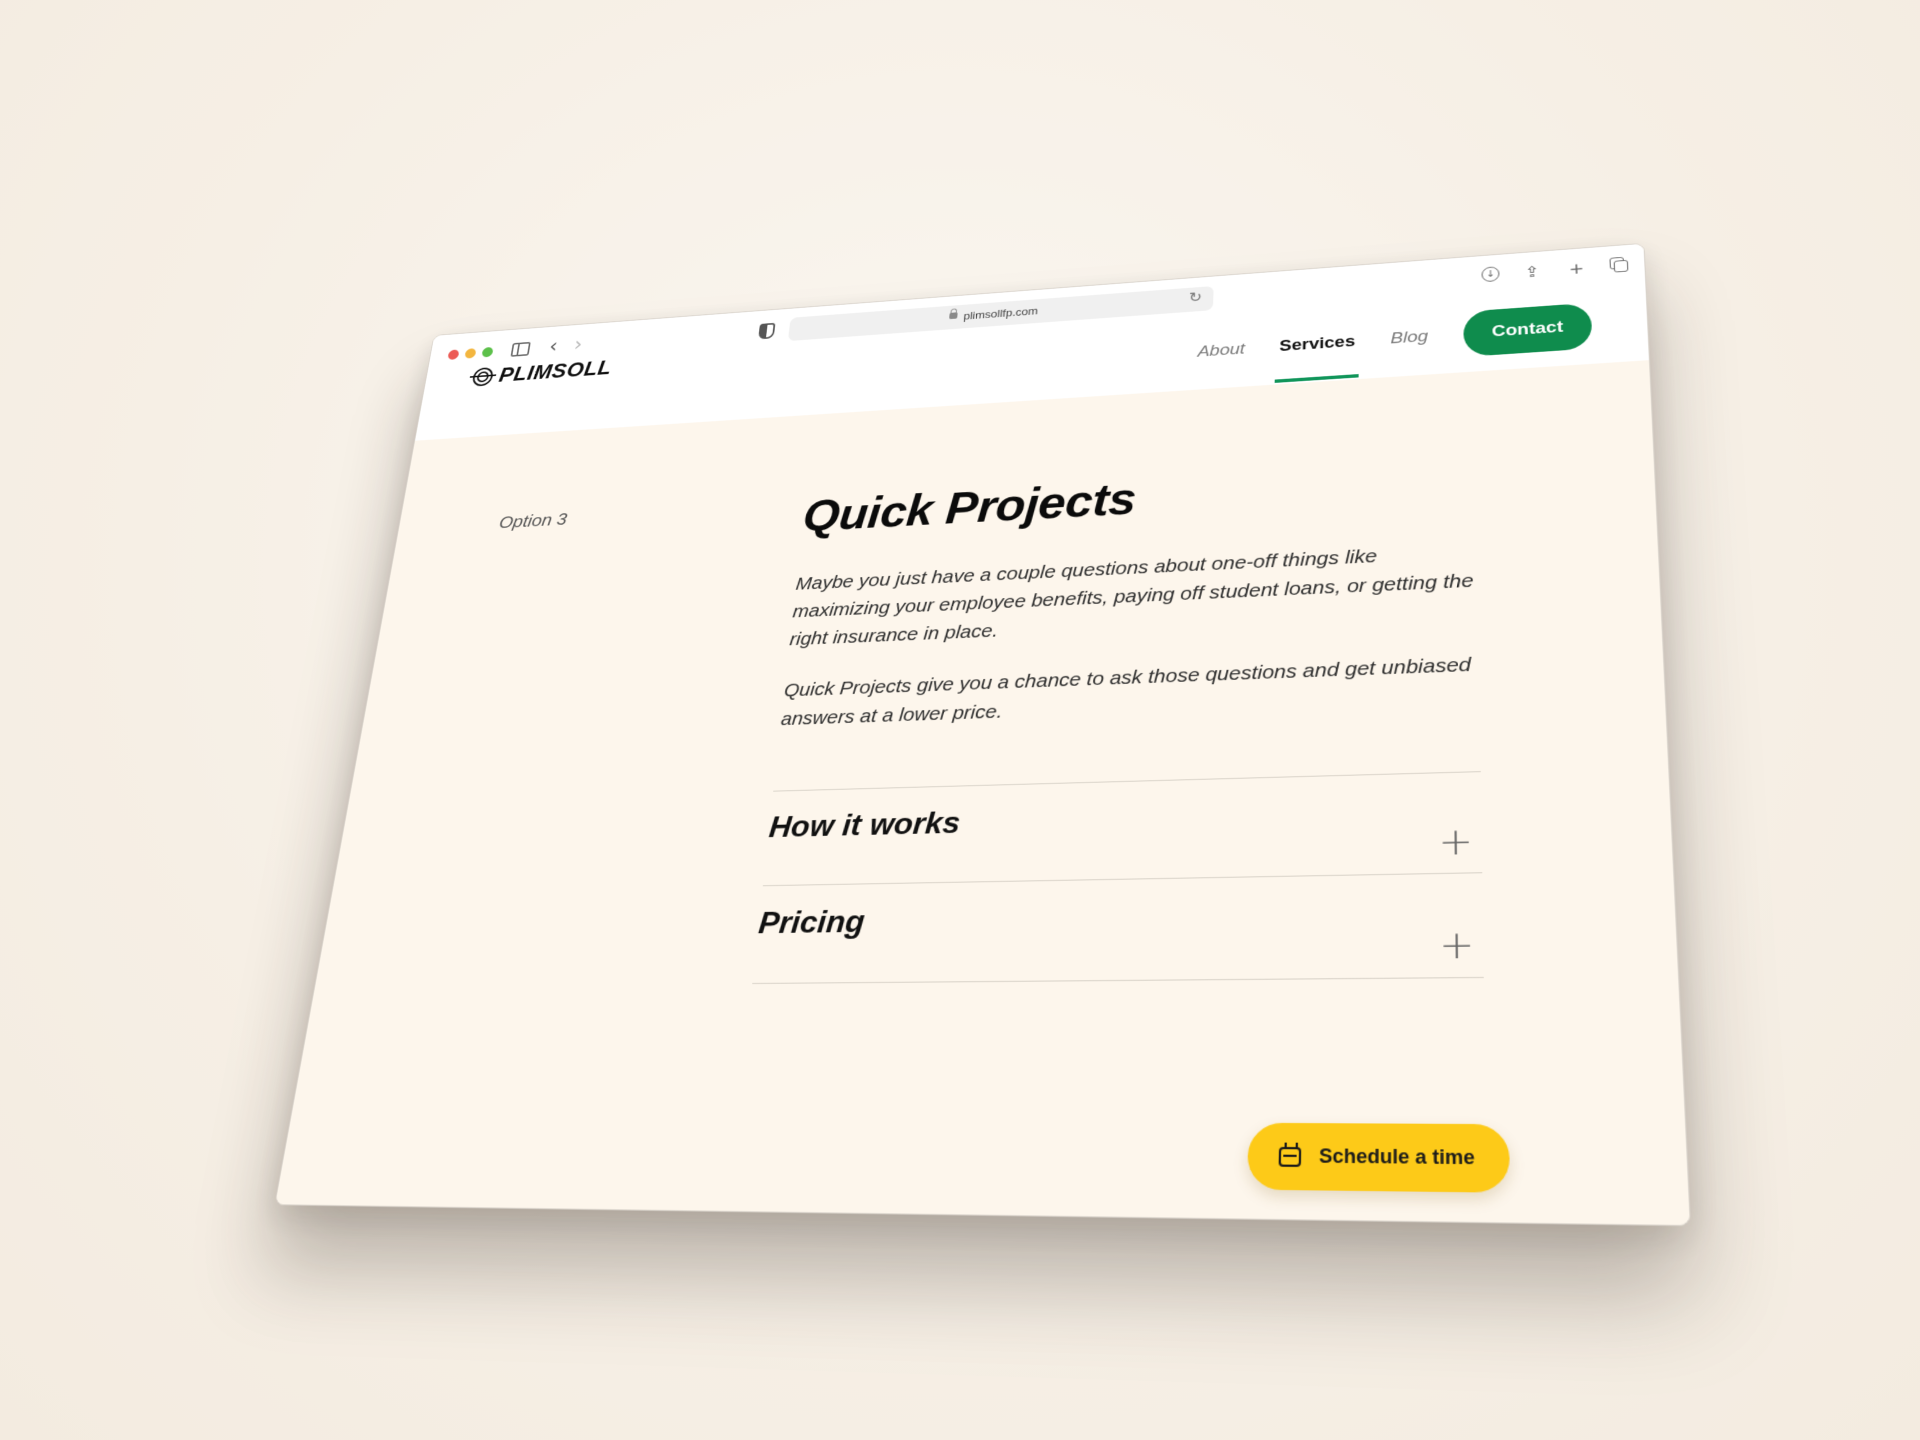 Image resolution: width=1920 pixels, height=1440 pixels. What do you see at coordinates (1396, 1157) in the screenshot?
I see `schedule-label: Schedule a time` at bounding box center [1396, 1157].